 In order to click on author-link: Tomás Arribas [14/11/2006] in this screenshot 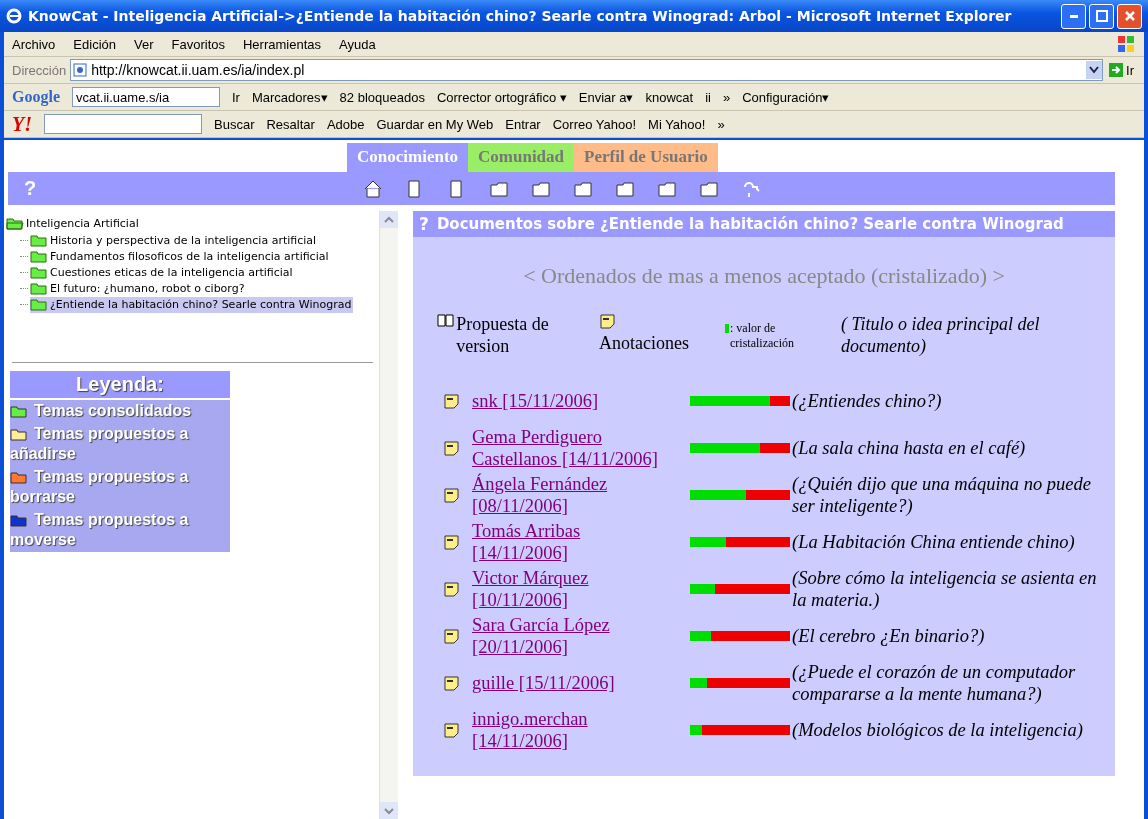, I will do `click(575, 542)`.